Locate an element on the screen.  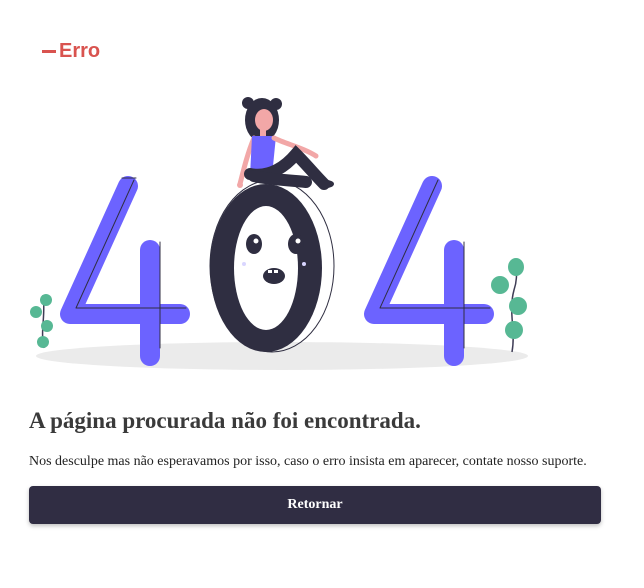
digit-0-face is located at coordinates (272, 266).